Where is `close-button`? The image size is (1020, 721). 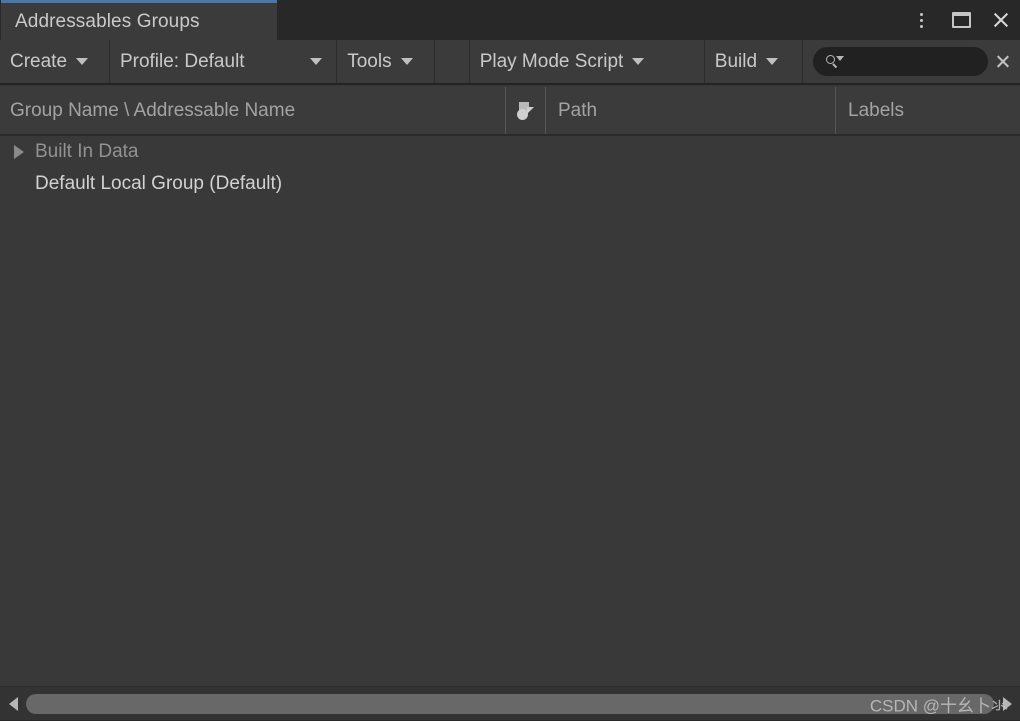 close-button is located at coordinates (1001, 20).